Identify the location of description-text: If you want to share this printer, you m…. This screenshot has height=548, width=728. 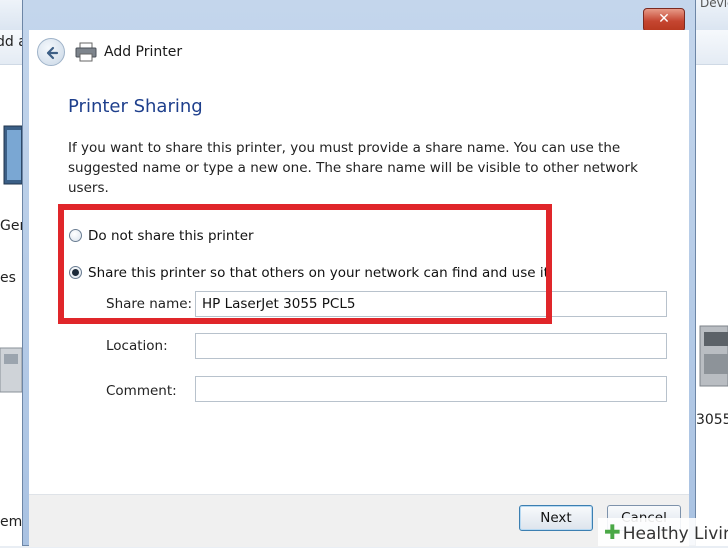
(353, 168).